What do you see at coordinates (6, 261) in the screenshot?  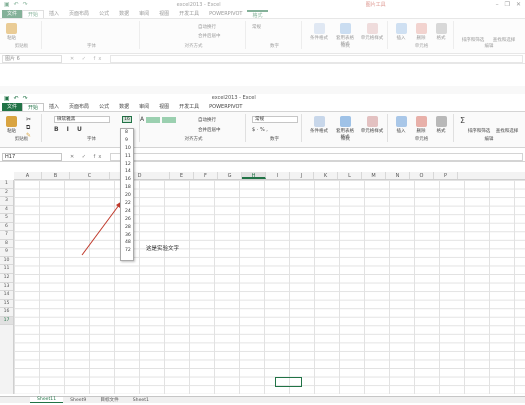 I see `row-header-10: 10` at bounding box center [6, 261].